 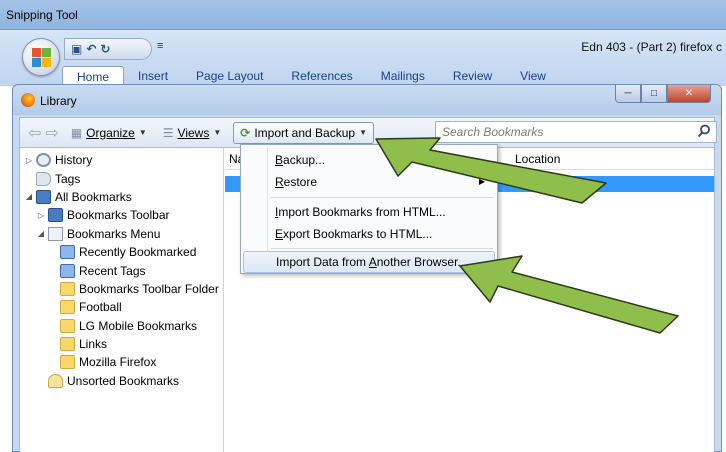 I want to click on forward-arrow-icon: ⇨, so click(x=51, y=133).